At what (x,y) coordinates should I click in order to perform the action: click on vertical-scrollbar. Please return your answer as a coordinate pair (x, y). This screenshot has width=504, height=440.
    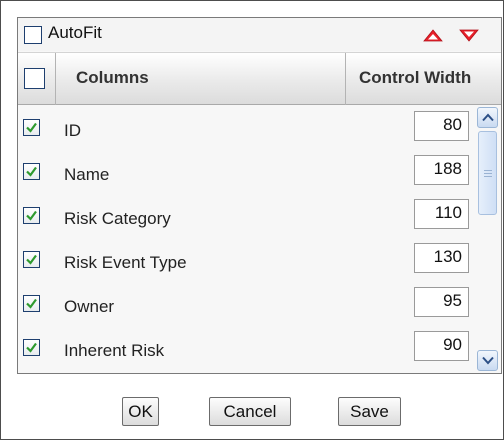
    Looking at the image, I should click on (487, 239).